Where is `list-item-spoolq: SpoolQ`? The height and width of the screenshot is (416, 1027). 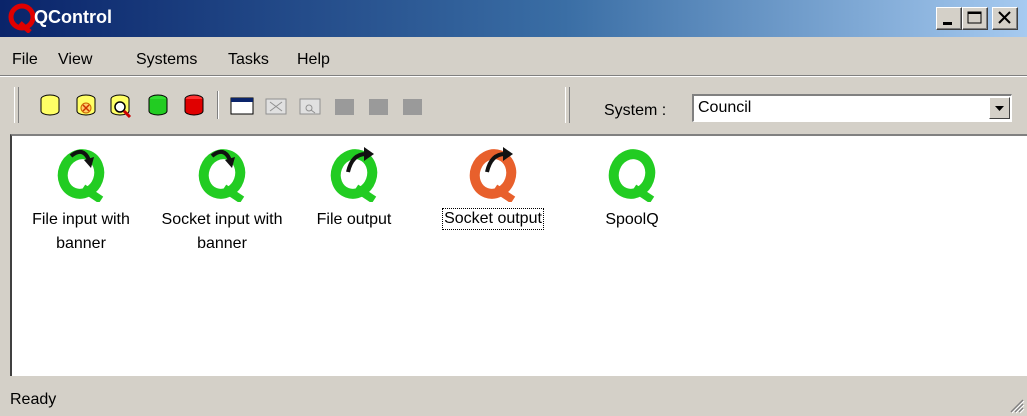
list-item-spoolq: SpoolQ is located at coordinates (632, 187).